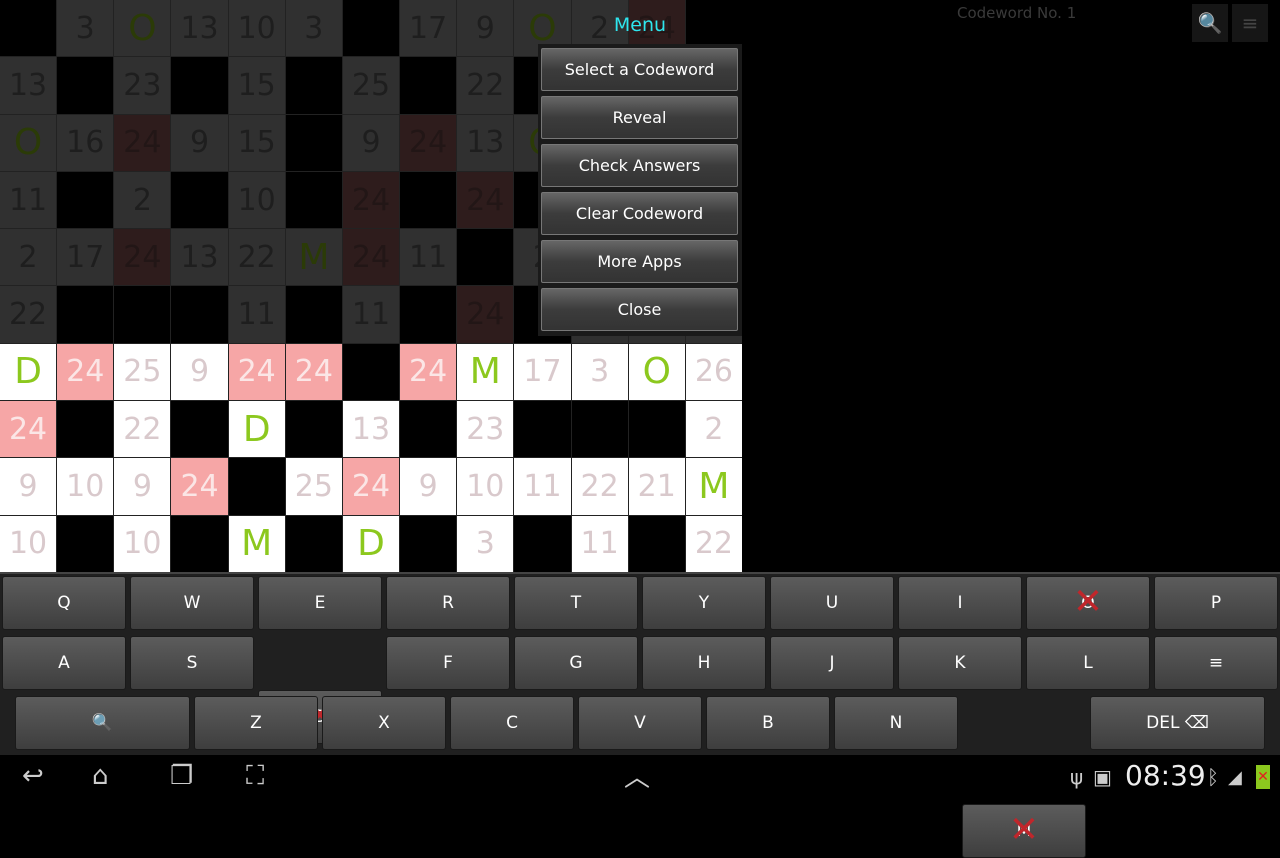  What do you see at coordinates (102, 723) in the screenshot?
I see `search-key: 🔍` at bounding box center [102, 723].